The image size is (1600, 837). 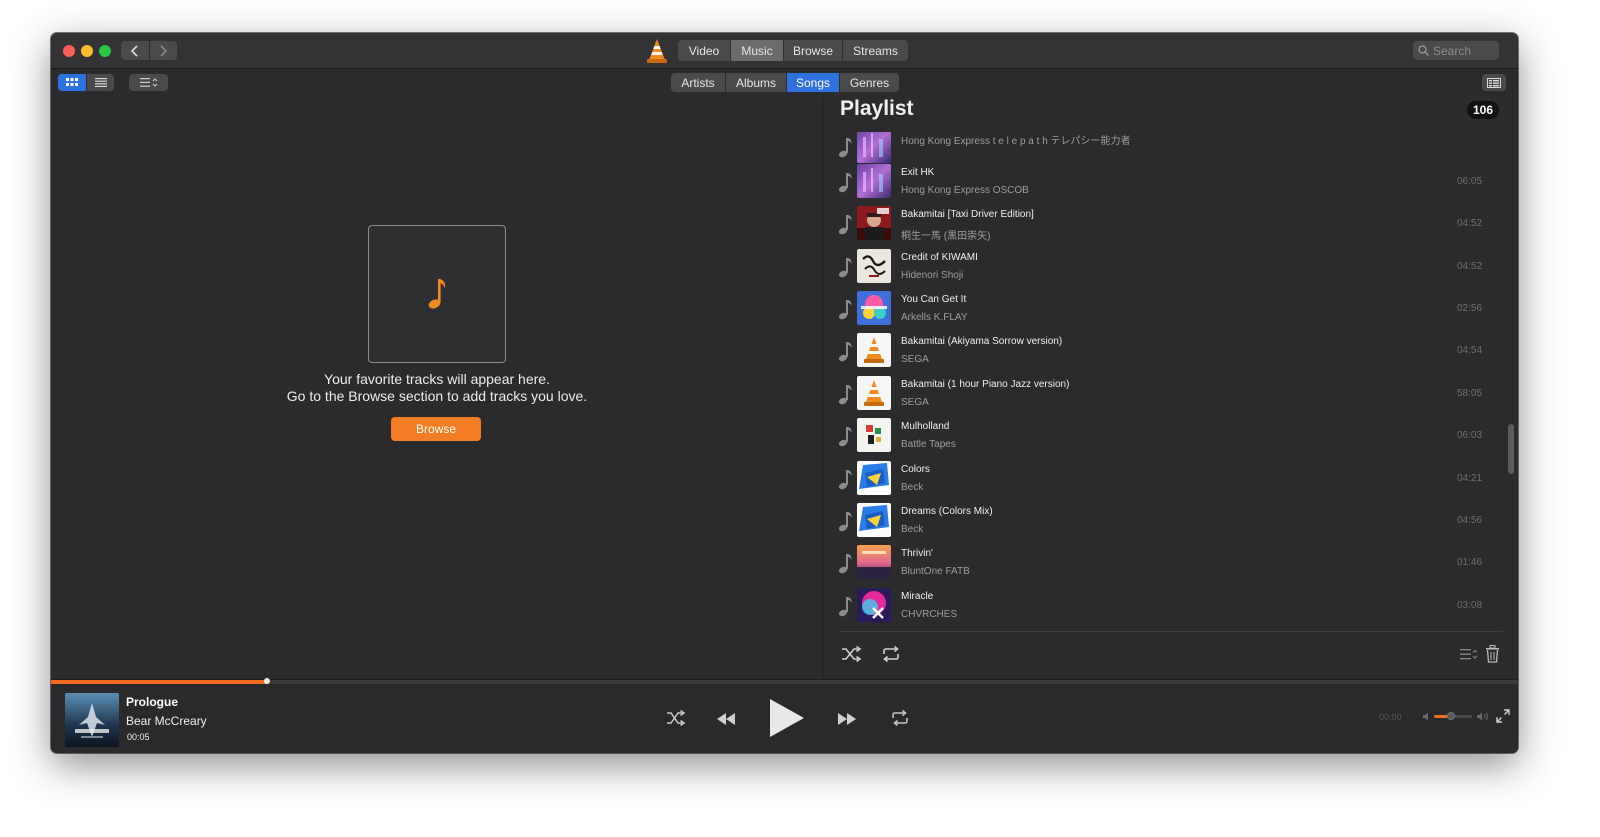 I want to click on close-window-button, so click(x=69, y=51).